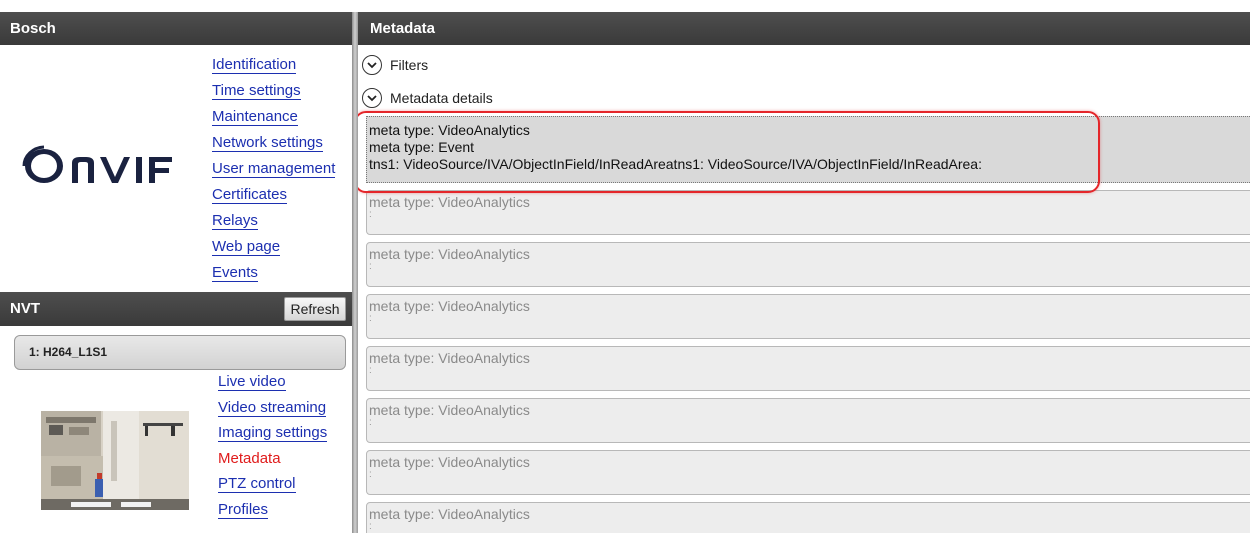 The height and width of the screenshot is (533, 1250). I want to click on stream-selector: 1: H264_L1S1, so click(180, 352).